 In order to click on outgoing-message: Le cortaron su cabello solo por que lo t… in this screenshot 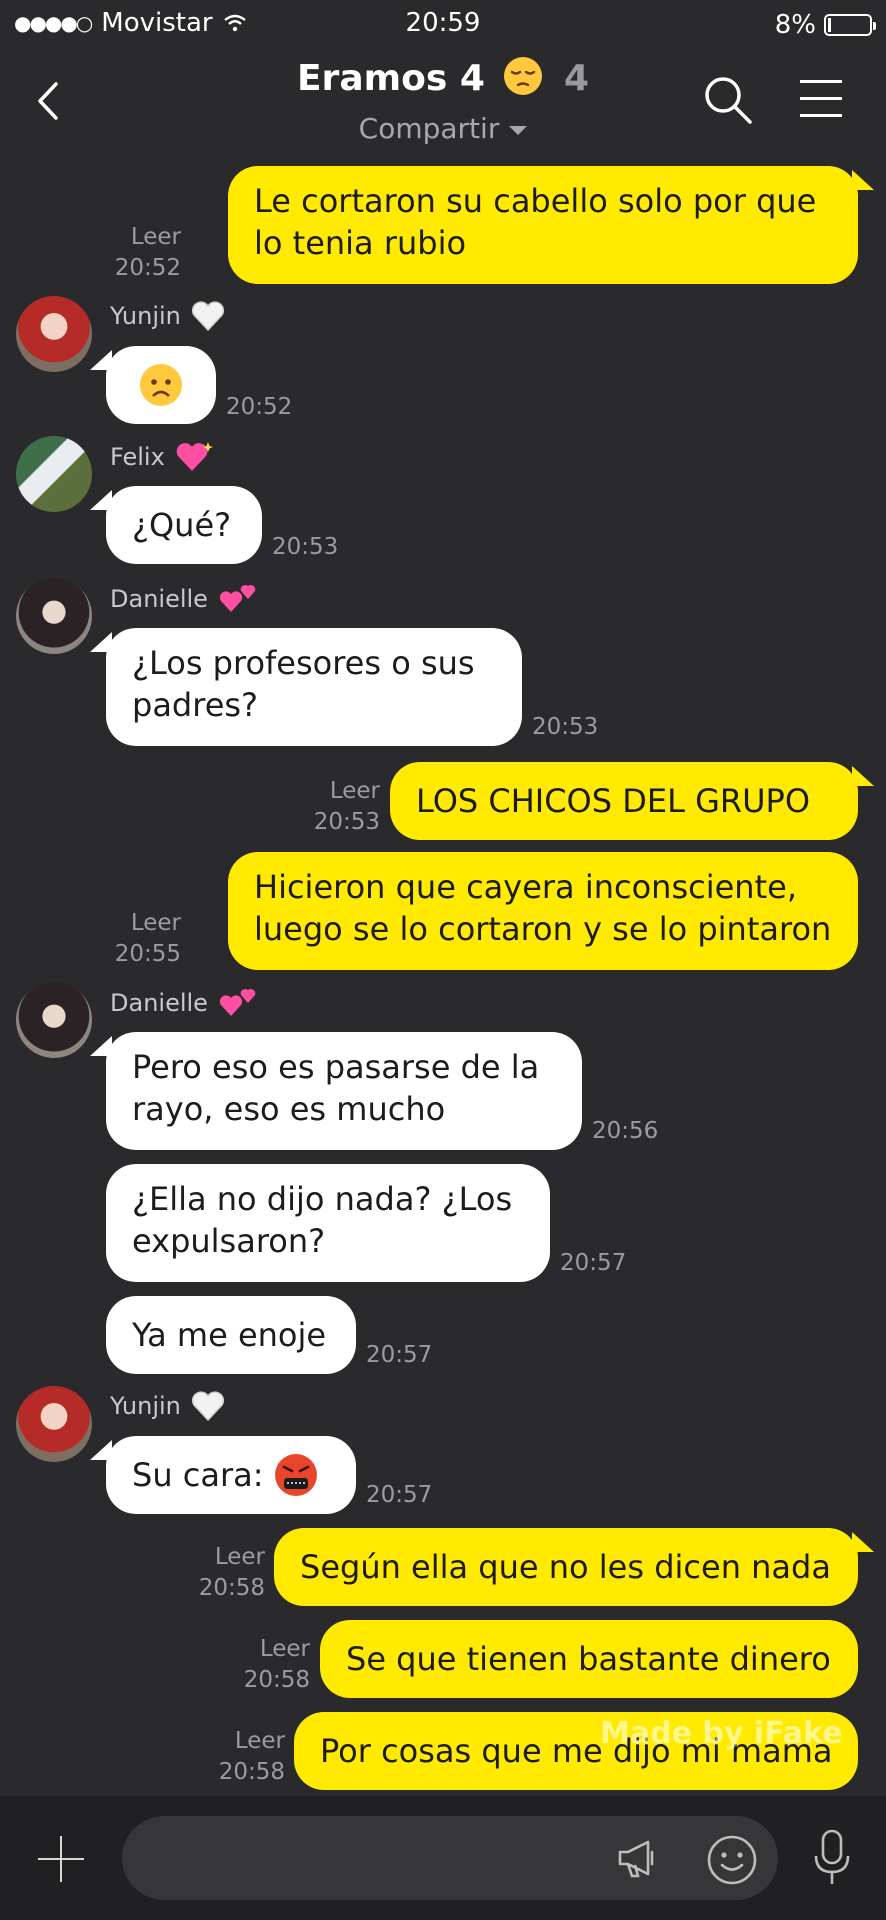, I will do `click(543, 225)`.